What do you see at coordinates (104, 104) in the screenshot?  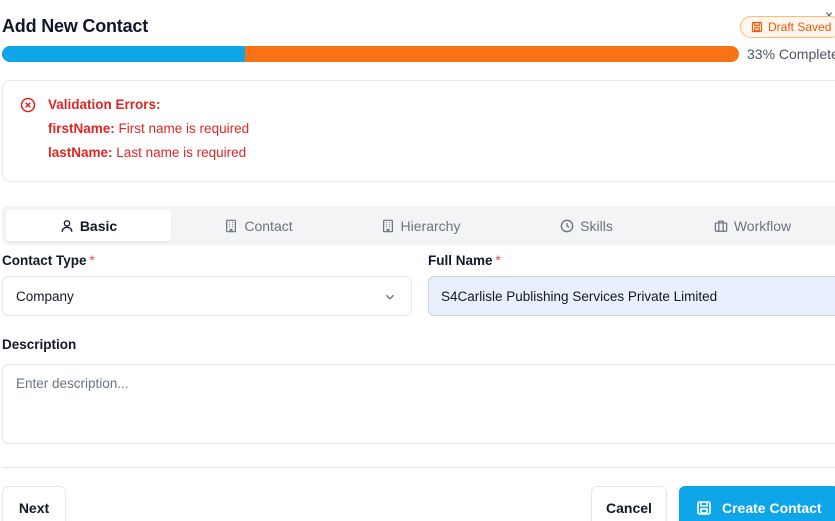 I see `error-title: Validation Errors:` at bounding box center [104, 104].